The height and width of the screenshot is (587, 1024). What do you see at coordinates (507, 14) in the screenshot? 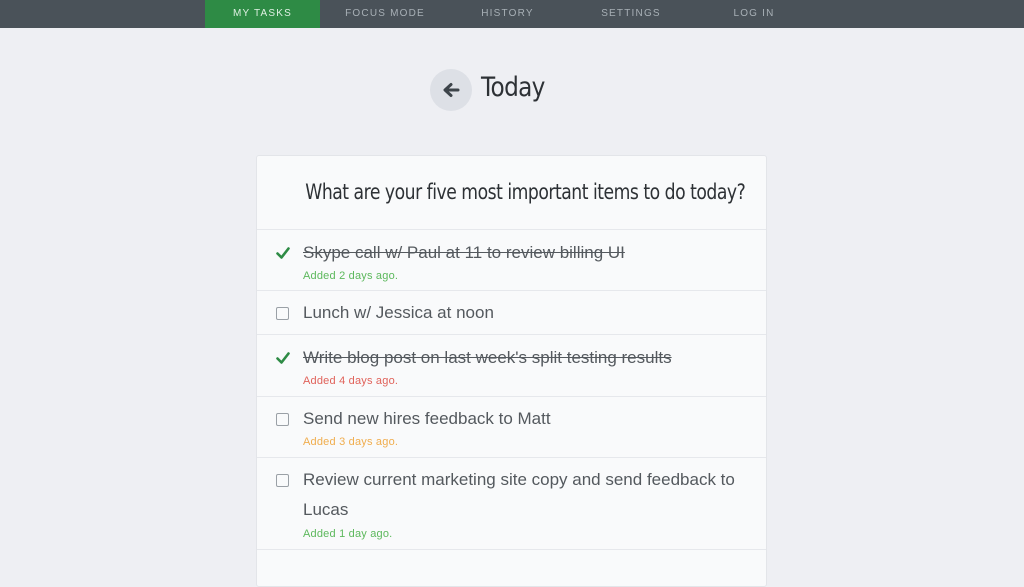
I see `nav-history: HISTORY` at bounding box center [507, 14].